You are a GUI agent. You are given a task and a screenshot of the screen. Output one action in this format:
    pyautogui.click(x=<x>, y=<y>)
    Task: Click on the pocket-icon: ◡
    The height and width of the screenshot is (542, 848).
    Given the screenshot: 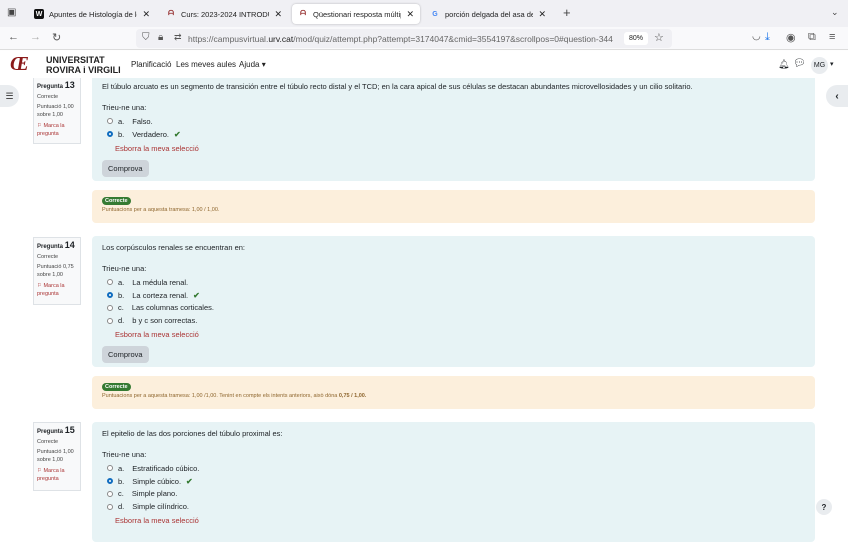 What is the action you would take?
    pyautogui.click(x=756, y=36)
    